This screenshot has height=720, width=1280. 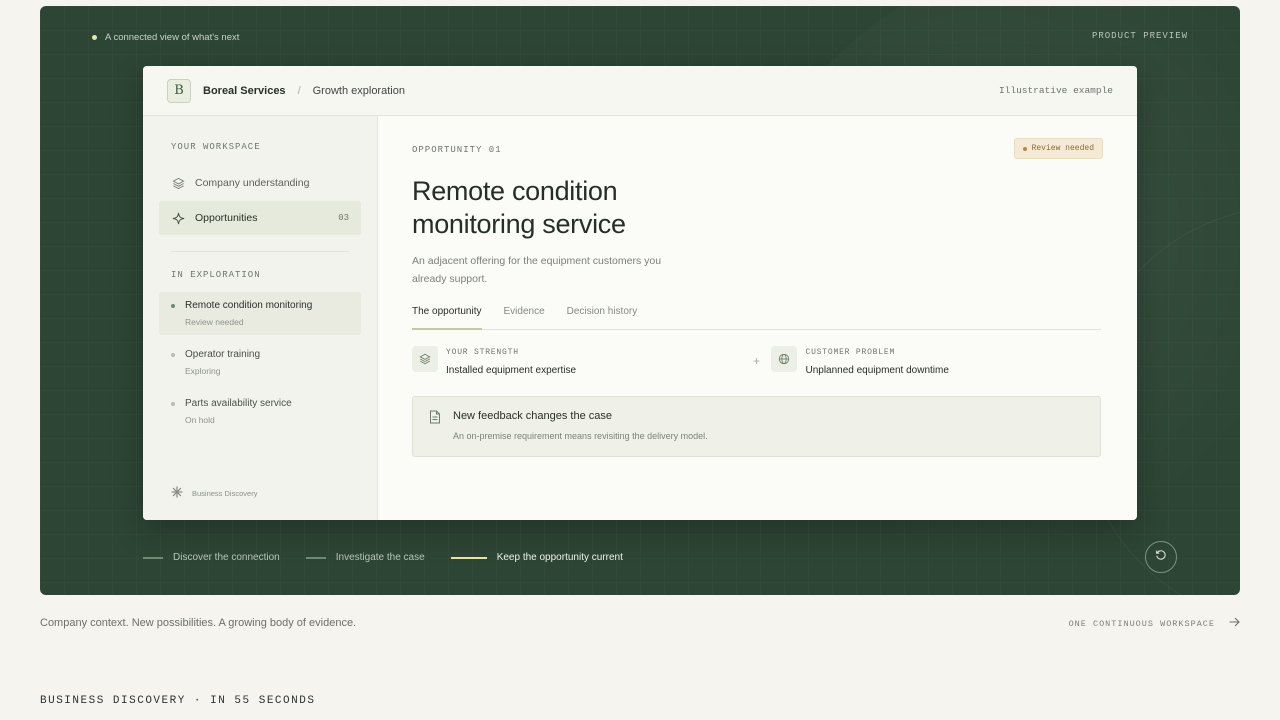 What do you see at coordinates (260, 218) in the screenshot?
I see `sidebar-item-opportunities: Opportunities 03` at bounding box center [260, 218].